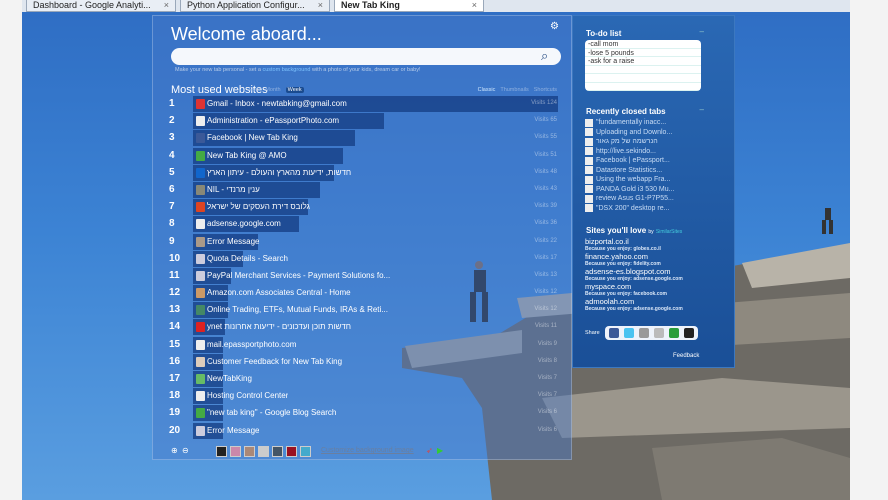  What do you see at coordinates (545, 309) in the screenshot?
I see `visit-count: Visits 12` at bounding box center [545, 309].